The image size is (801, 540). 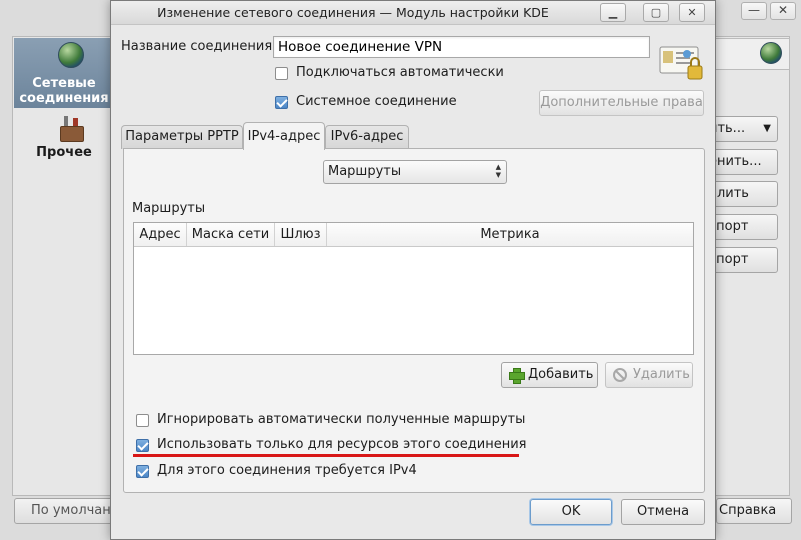 What do you see at coordinates (754, 11) in the screenshot?
I see `parent-minimize-button: —` at bounding box center [754, 11].